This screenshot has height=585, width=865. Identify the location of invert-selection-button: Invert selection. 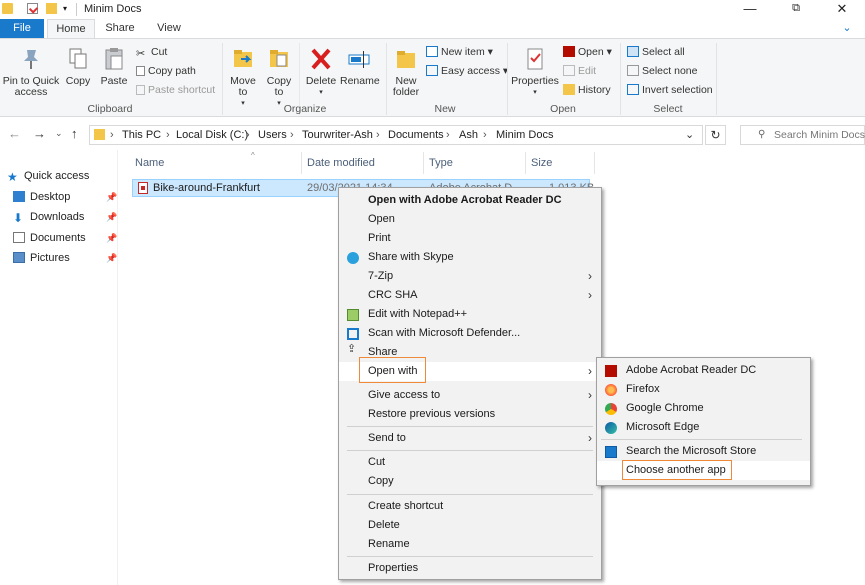
(670, 90).